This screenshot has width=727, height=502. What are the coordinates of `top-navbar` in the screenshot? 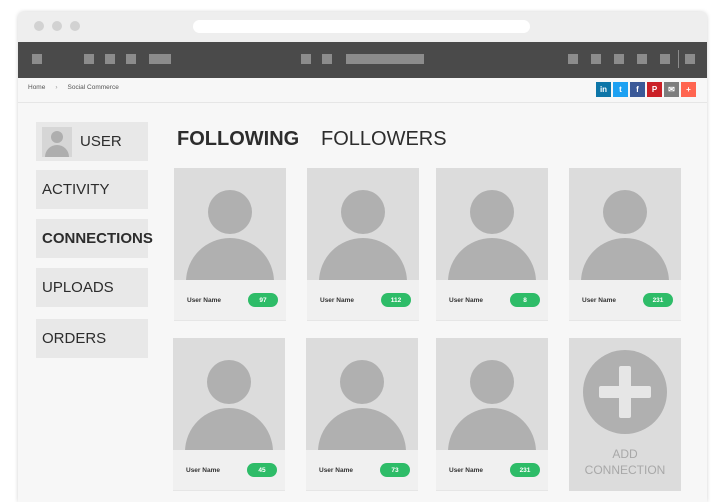 It's located at (362, 60).